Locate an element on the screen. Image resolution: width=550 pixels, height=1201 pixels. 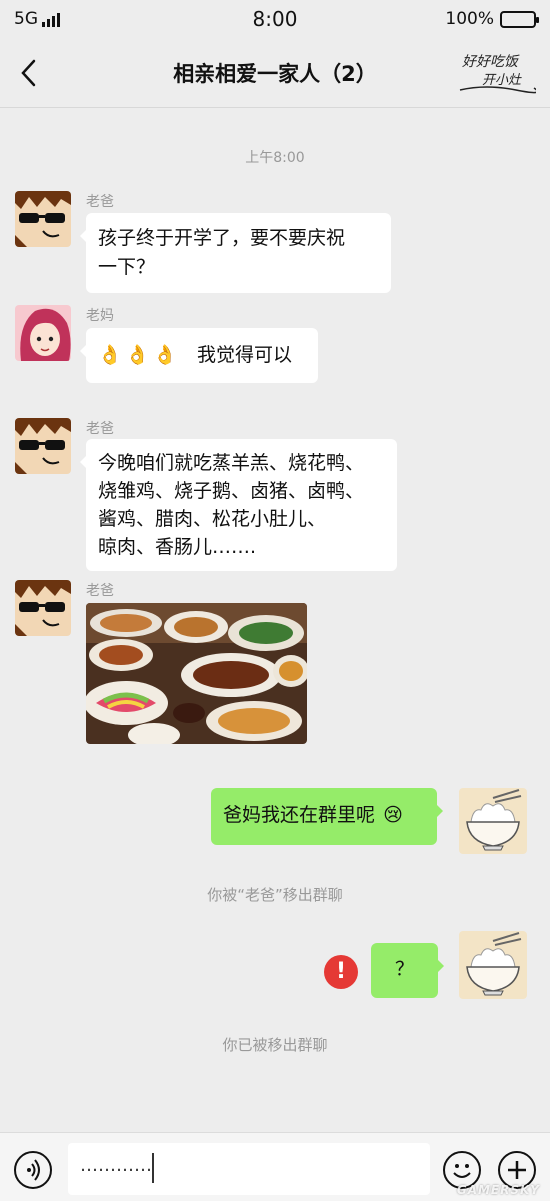
message-text-line: 晾肉、香肠儿……. is located at coordinates (177, 547).